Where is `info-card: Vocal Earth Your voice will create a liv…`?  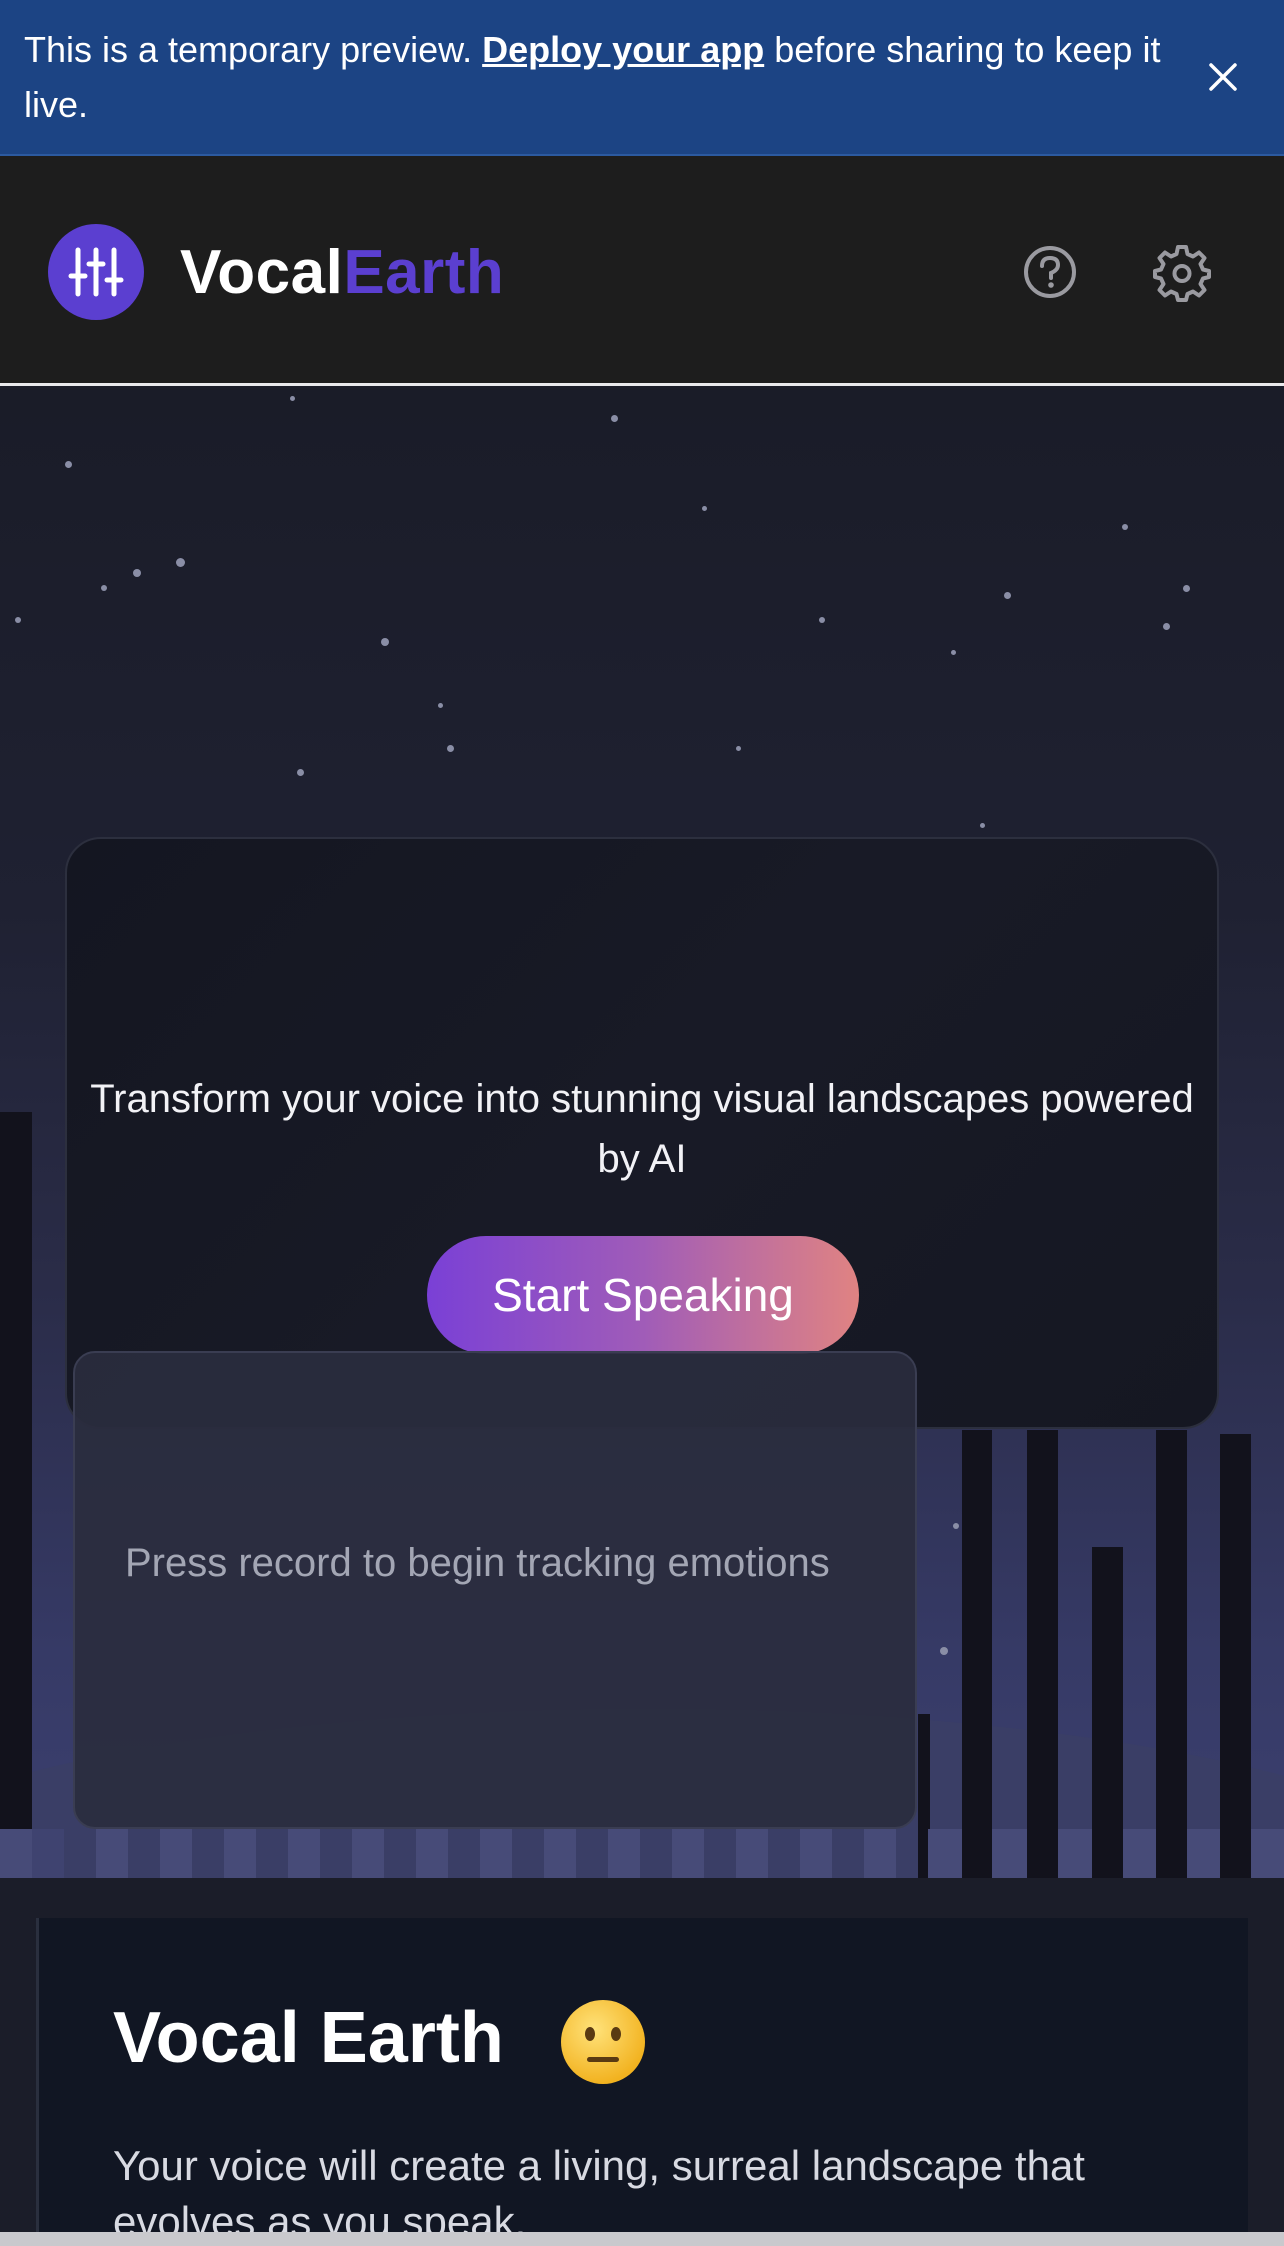 info-card: Vocal Earth Your voice will create a liv… is located at coordinates (642, 2082).